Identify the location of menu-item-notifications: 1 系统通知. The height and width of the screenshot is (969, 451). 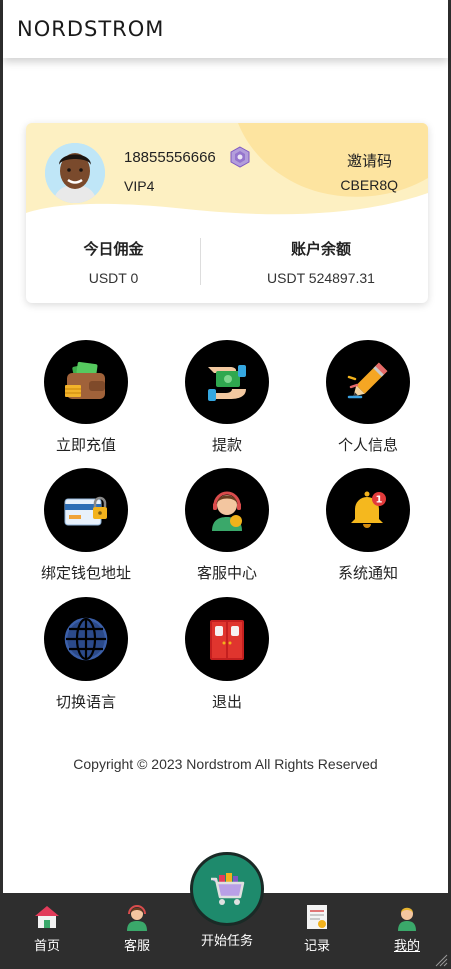
(368, 525).